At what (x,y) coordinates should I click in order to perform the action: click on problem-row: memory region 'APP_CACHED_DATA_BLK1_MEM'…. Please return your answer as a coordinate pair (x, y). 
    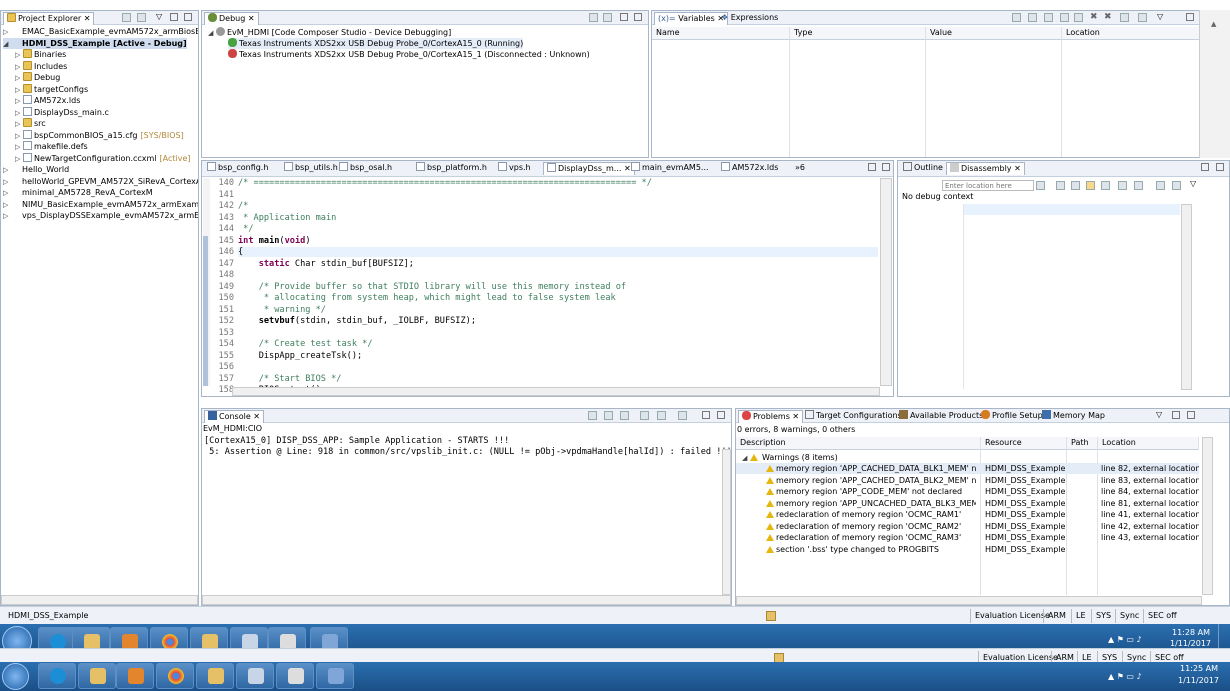
    Looking at the image, I should click on (967, 468).